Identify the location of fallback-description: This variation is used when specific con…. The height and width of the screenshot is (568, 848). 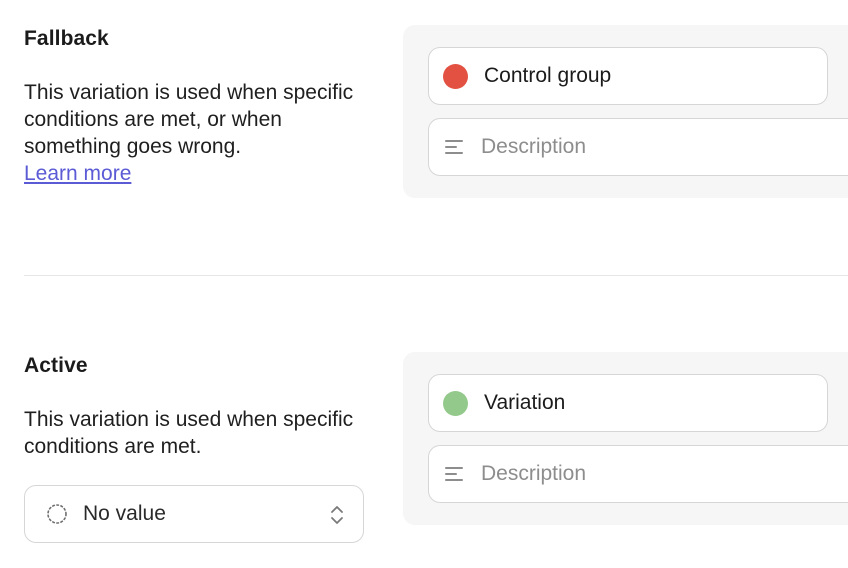
(189, 119).